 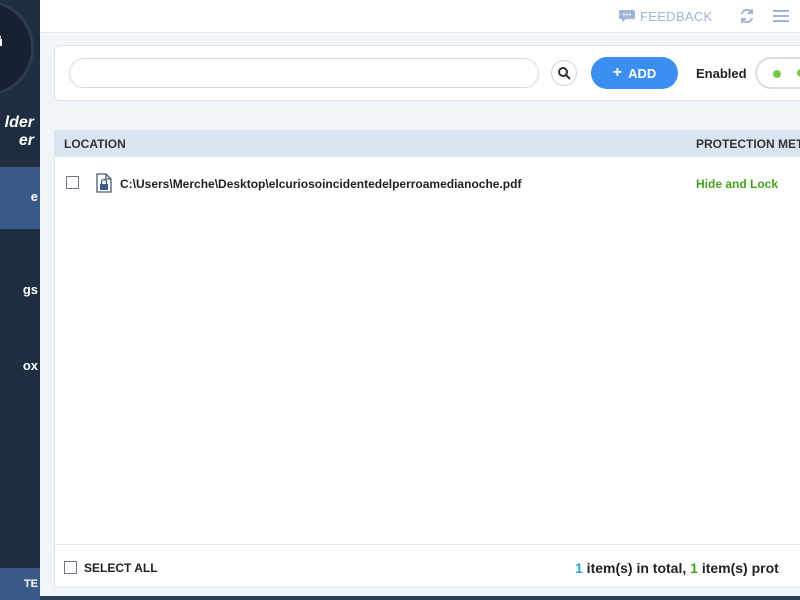 I want to click on column-header-protection-method: PROTECTION METHOD, so click(x=748, y=144).